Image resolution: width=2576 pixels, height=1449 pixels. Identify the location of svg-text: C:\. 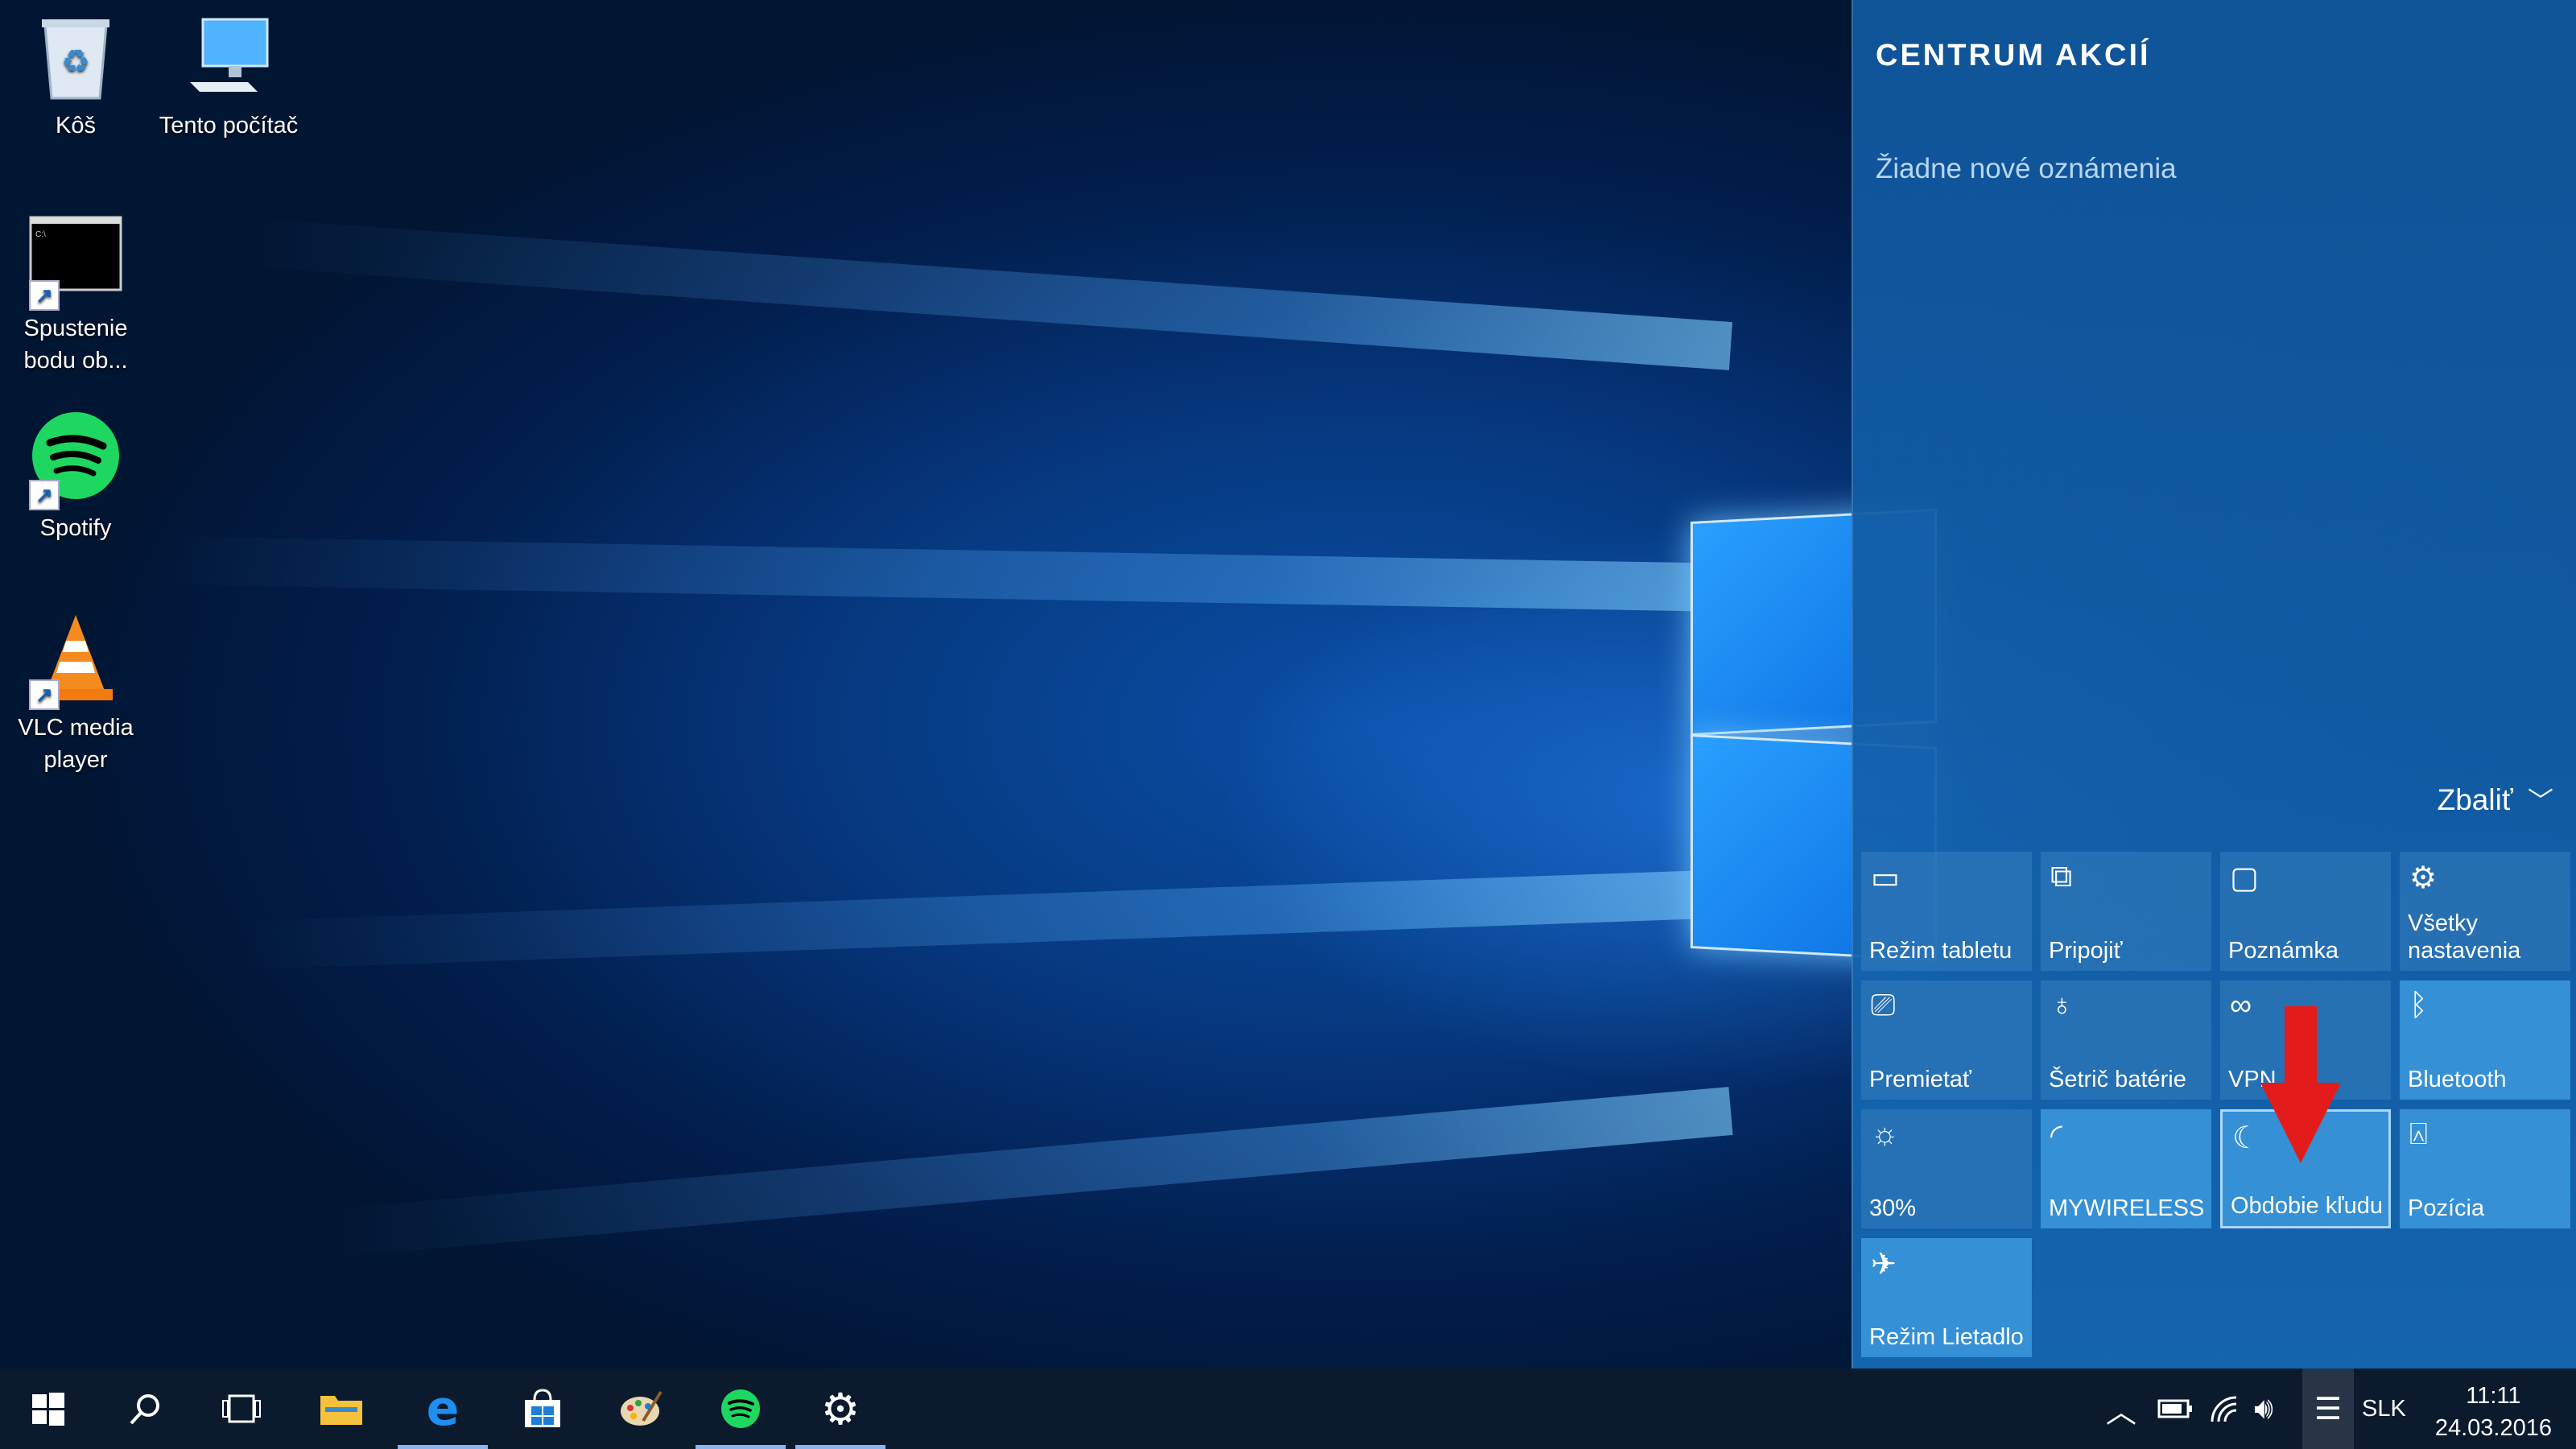
(40, 234).